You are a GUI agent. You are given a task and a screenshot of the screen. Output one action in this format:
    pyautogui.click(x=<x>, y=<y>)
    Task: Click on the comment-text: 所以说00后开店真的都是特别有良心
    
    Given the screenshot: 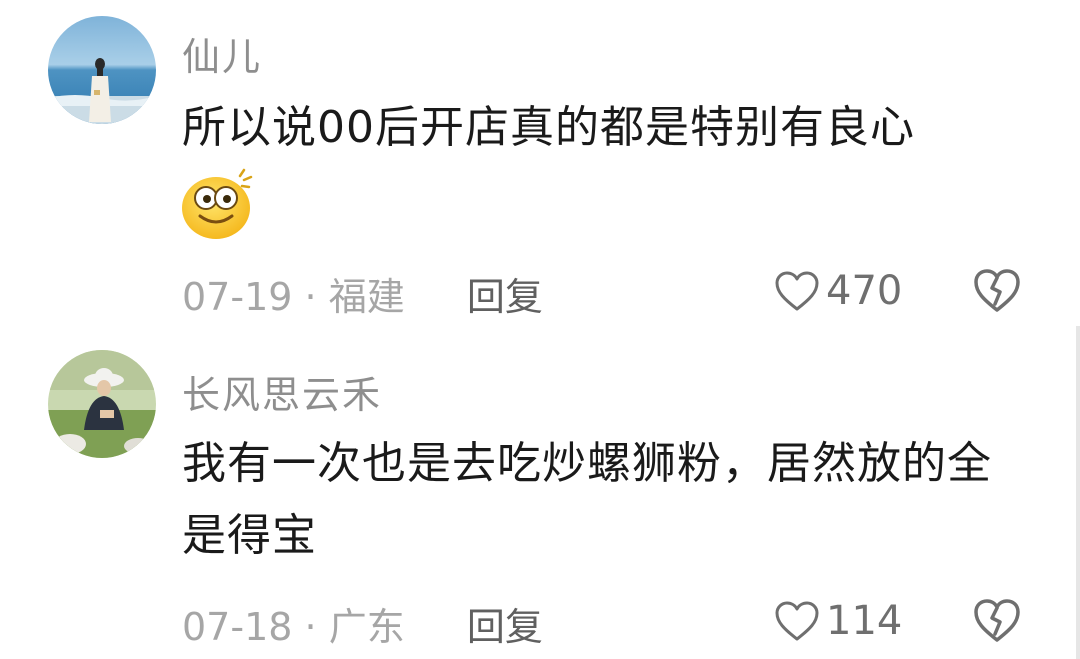 What is the action you would take?
    pyautogui.click(x=548, y=127)
    